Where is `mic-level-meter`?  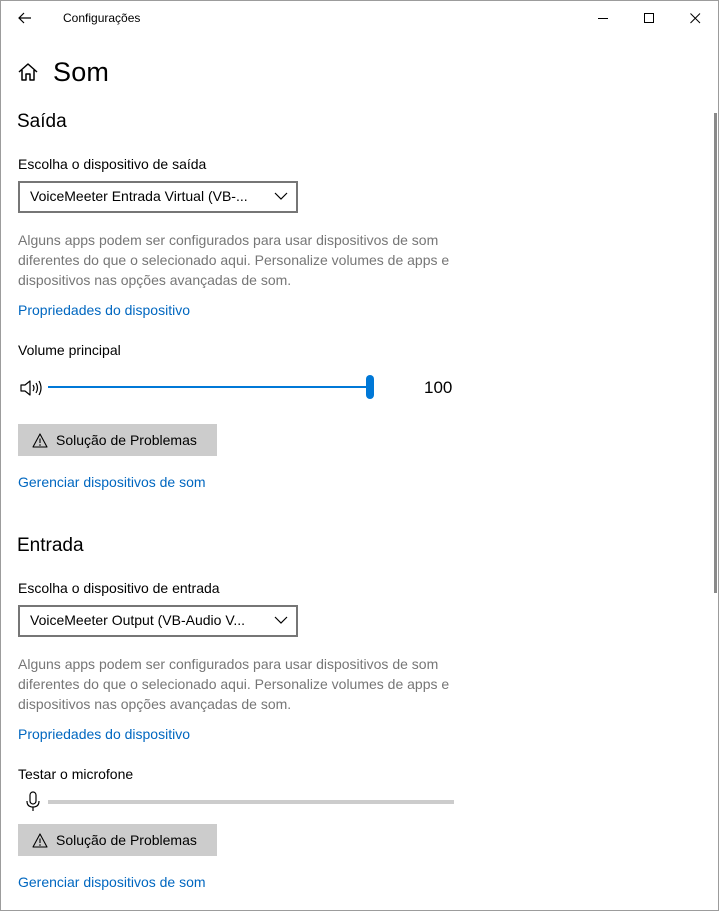
mic-level-meter is located at coordinates (251, 802).